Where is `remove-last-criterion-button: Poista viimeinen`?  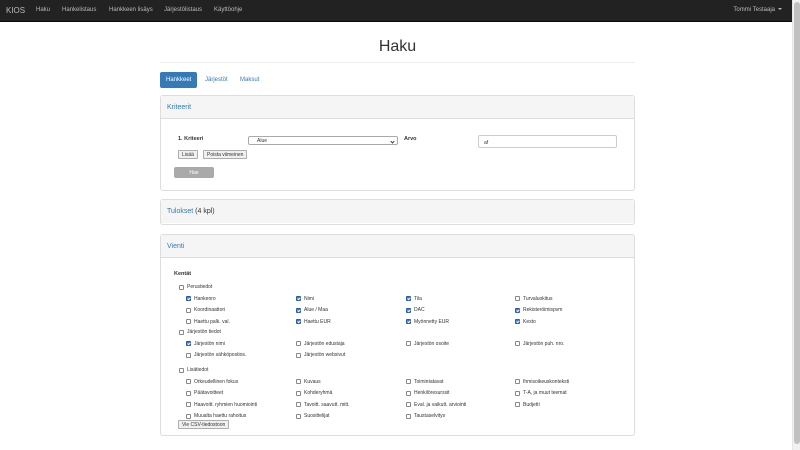
remove-last-criterion-button: Poista viimeinen is located at coordinates (225, 154).